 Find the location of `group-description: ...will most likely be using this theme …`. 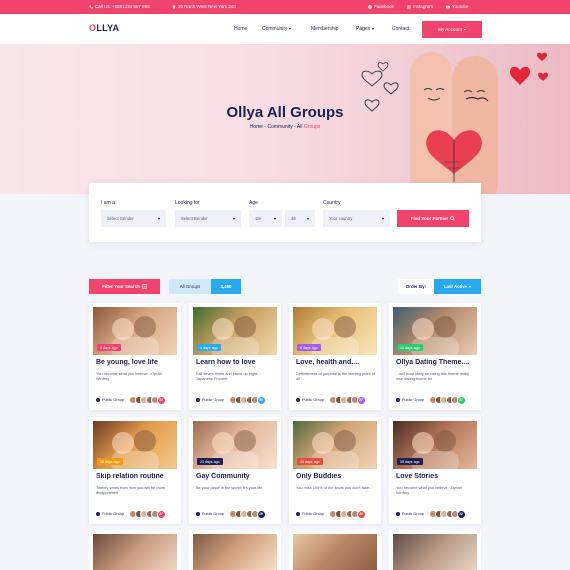

group-description: ...will most likely be using this theme … is located at coordinates (433, 376).